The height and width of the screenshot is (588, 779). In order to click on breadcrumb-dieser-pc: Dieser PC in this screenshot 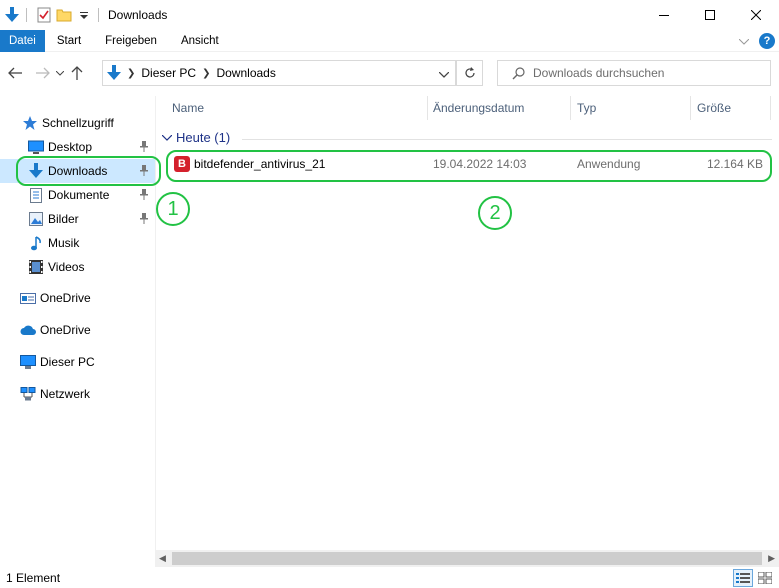, I will do `click(168, 73)`.